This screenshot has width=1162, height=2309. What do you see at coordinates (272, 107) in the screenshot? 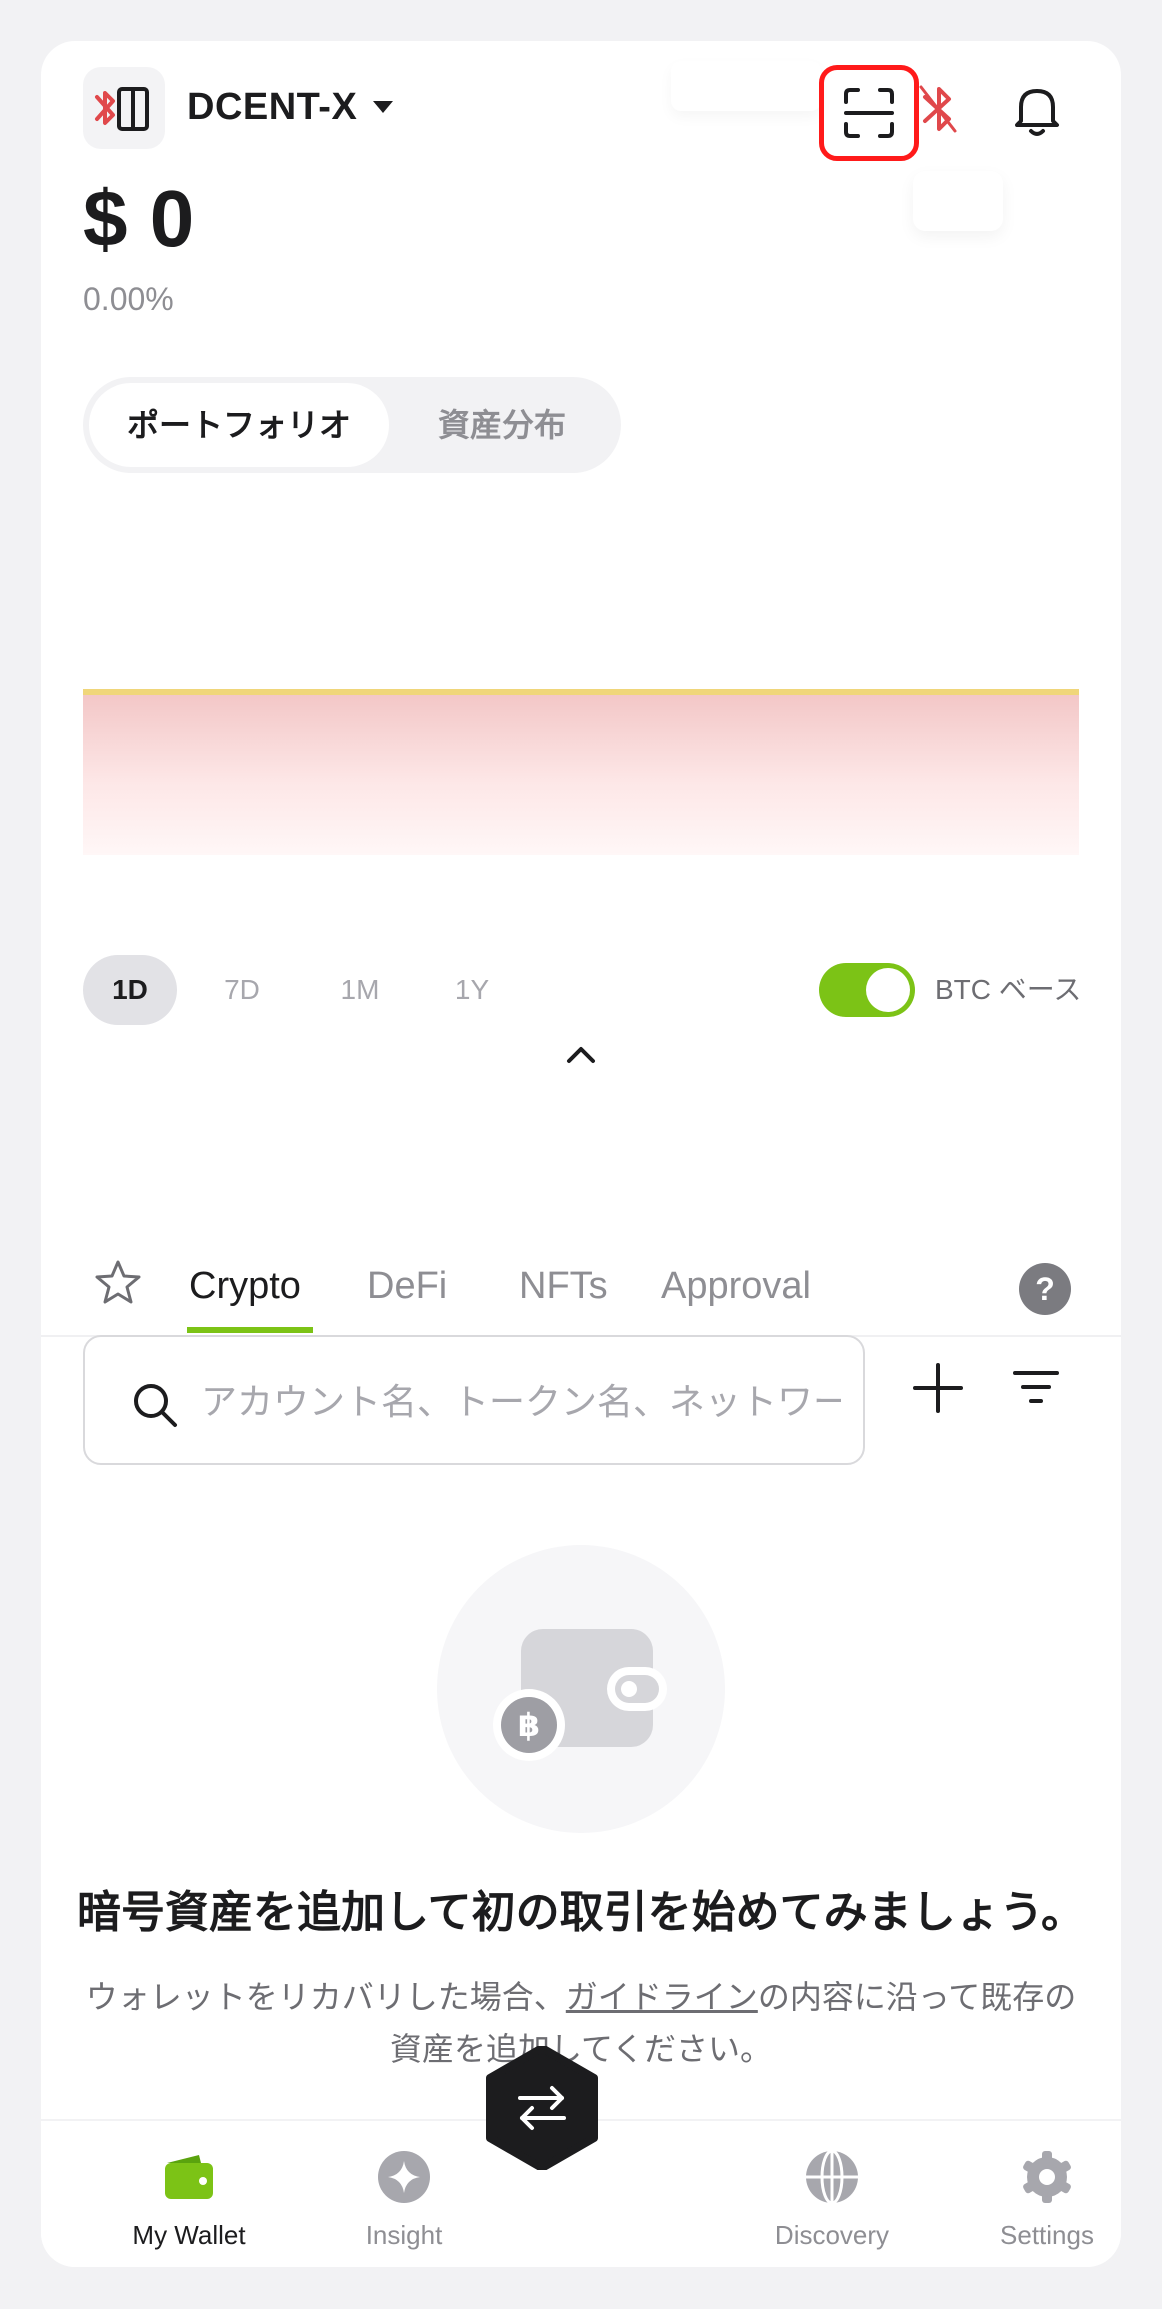
I see `device-name: DCENT-X` at bounding box center [272, 107].